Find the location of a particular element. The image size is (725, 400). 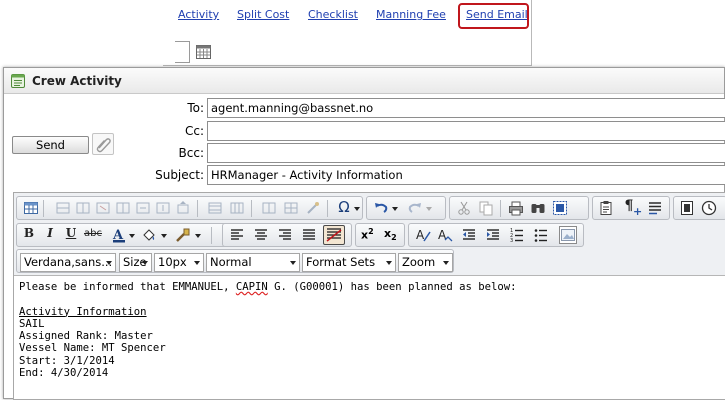

style-select: Normal is located at coordinates (253, 262).